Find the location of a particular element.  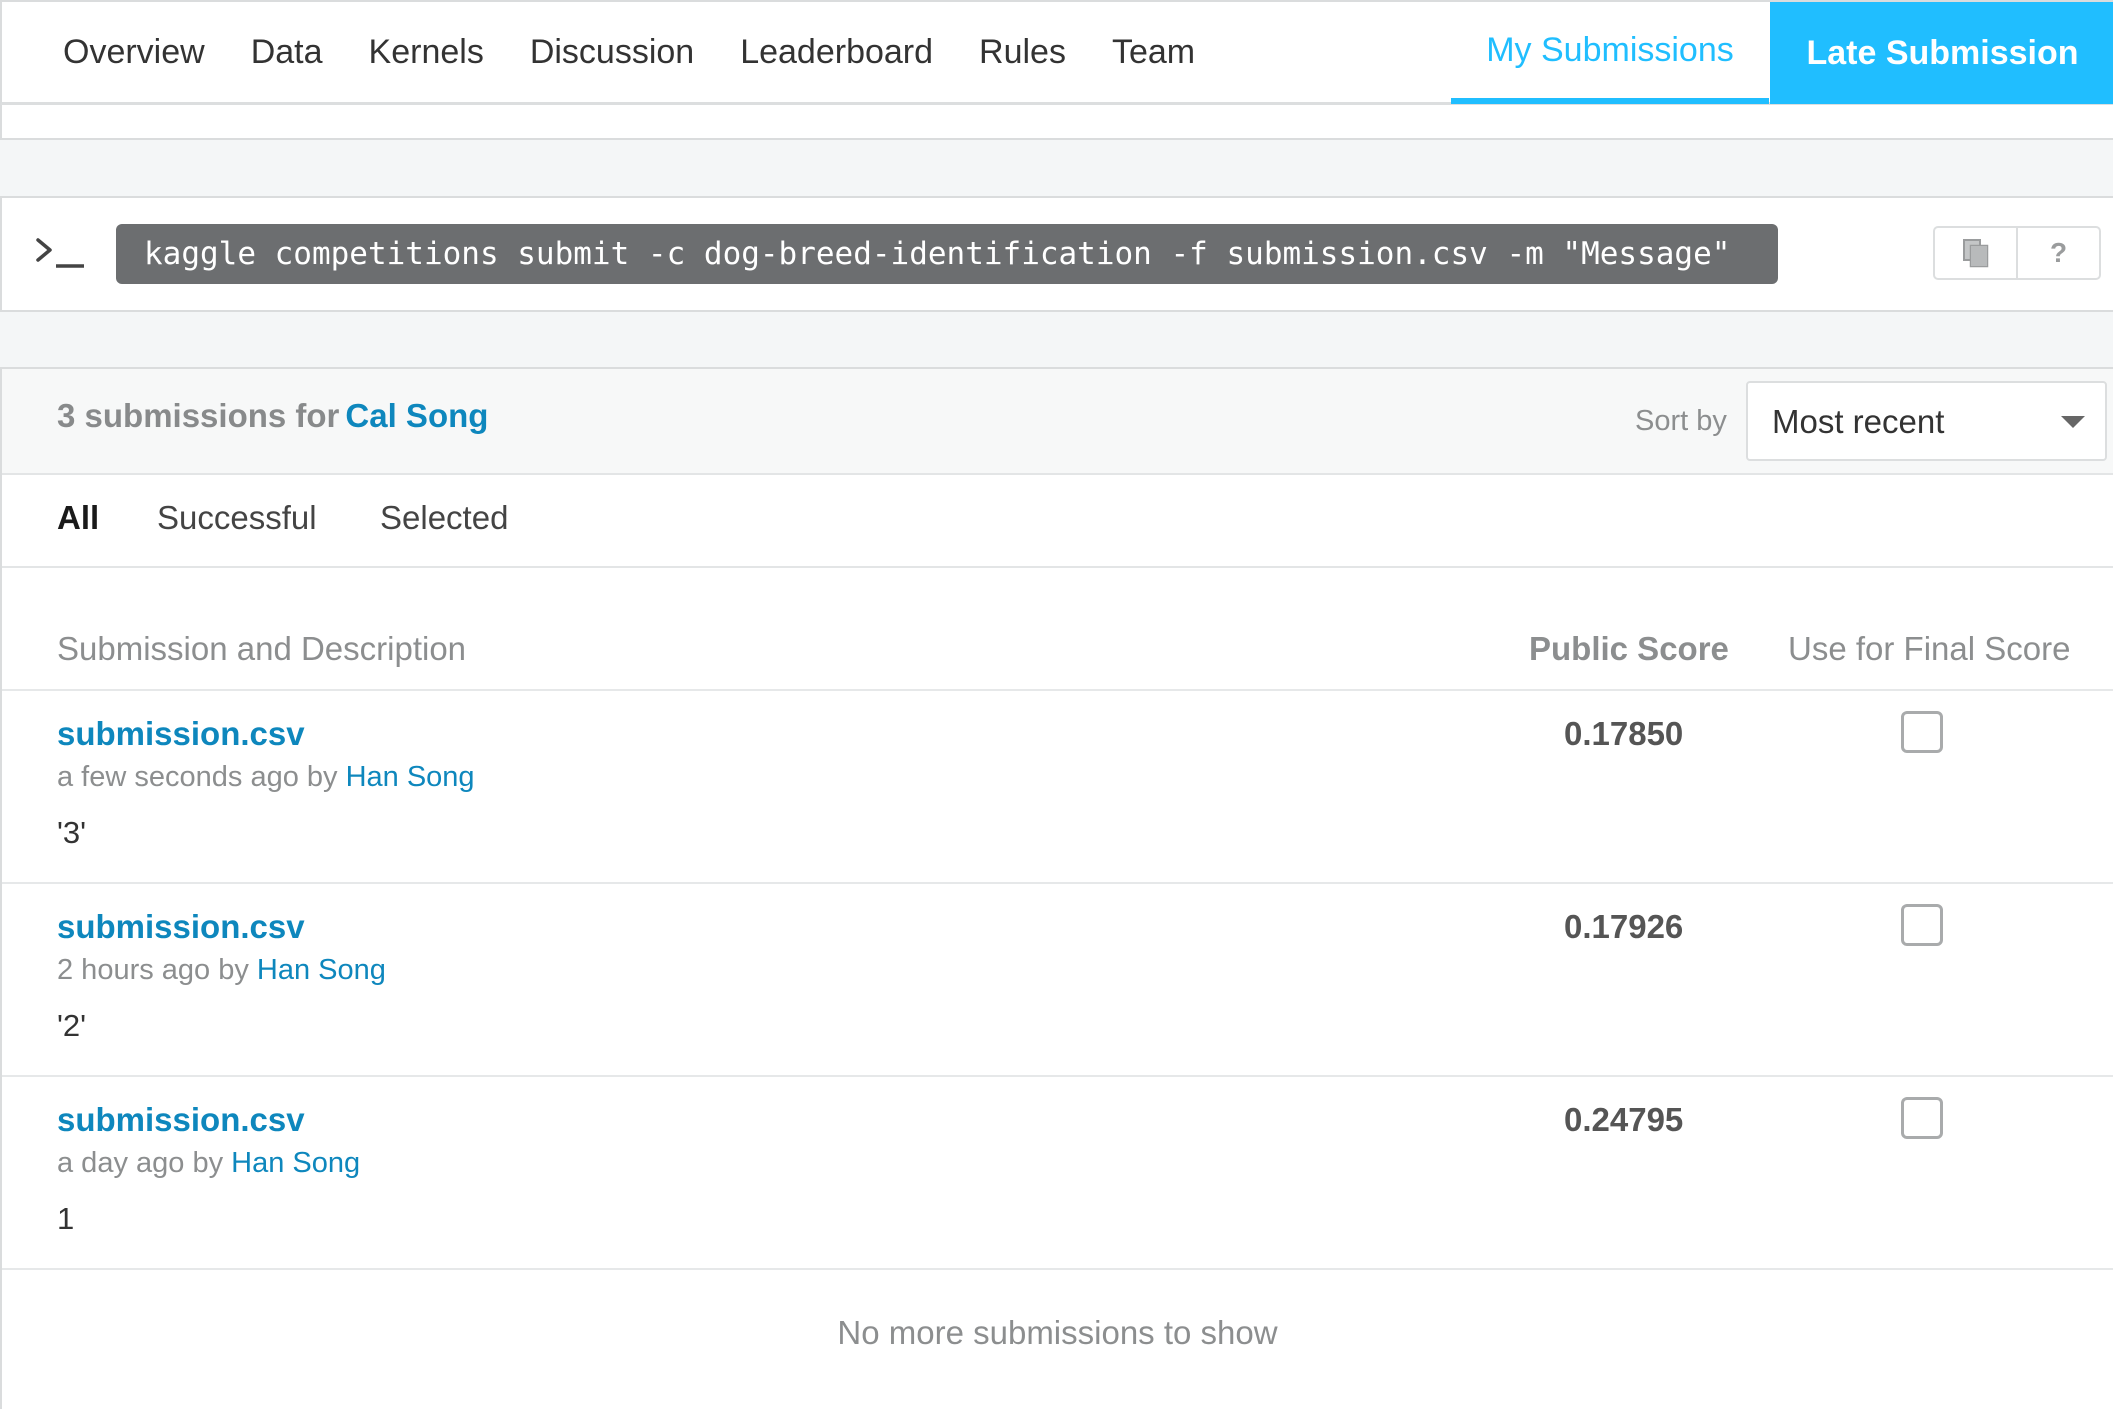

help-button: ? is located at coordinates (2057, 253).